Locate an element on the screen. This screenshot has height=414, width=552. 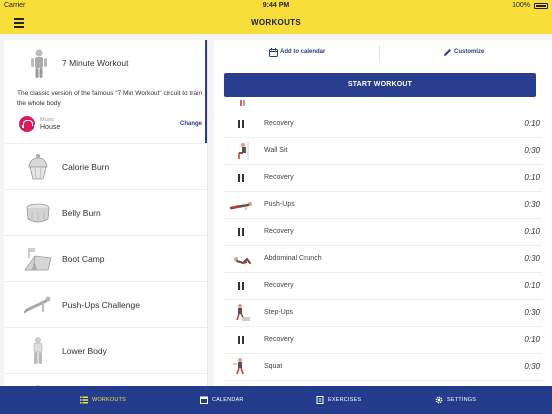
workout-label: Lower Body is located at coordinates (84, 351).